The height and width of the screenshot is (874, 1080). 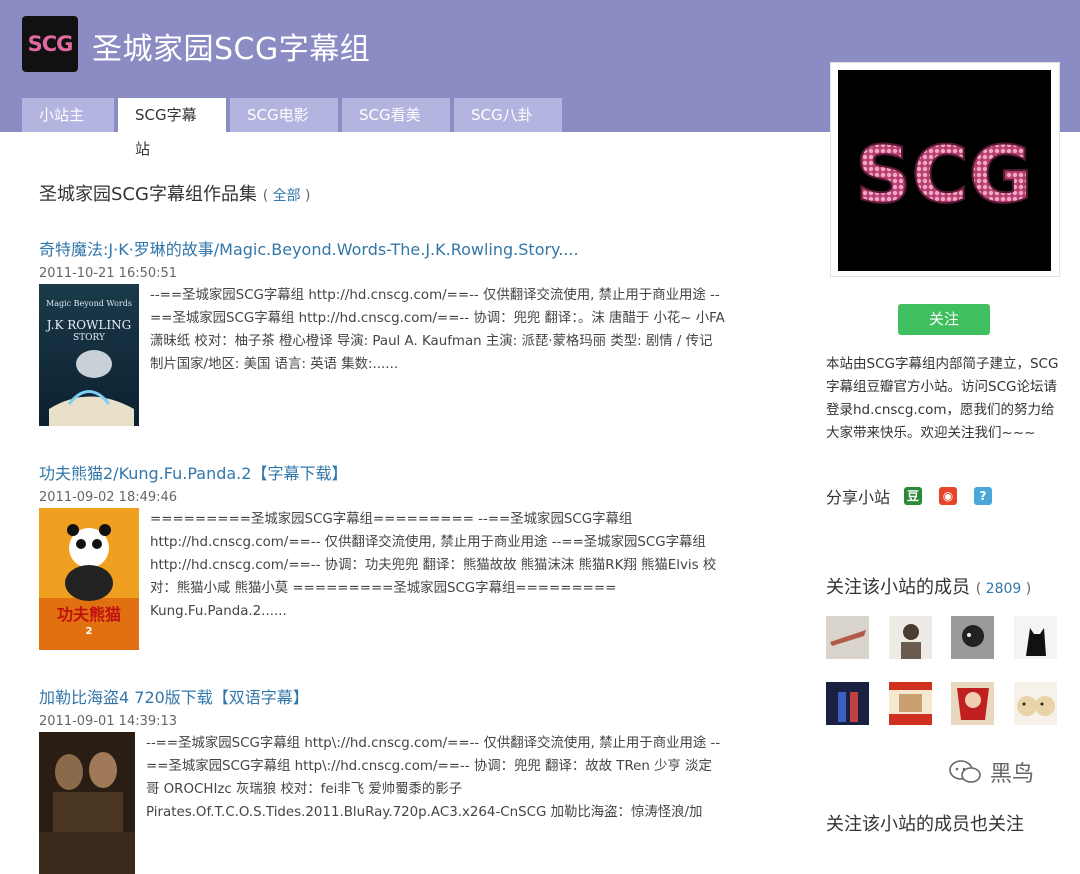 I want to click on tab-gossip: SCG八卦街, so click(x=508, y=128).